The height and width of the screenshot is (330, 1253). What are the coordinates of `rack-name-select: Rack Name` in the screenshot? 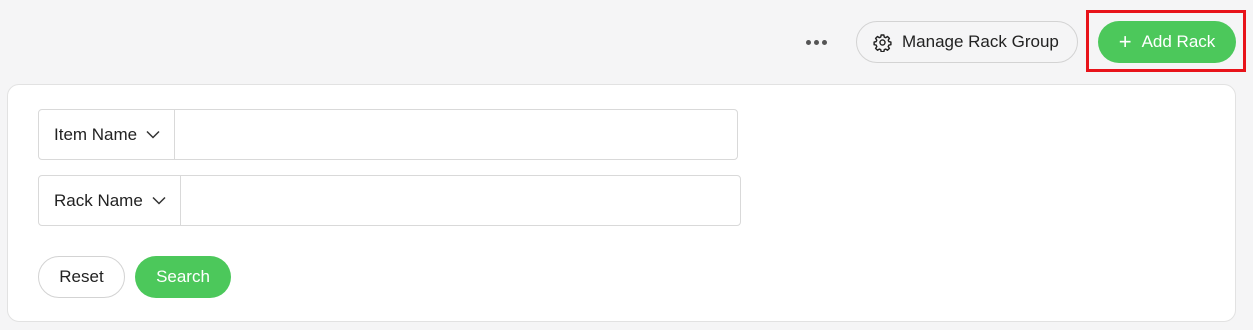 It's located at (110, 200).